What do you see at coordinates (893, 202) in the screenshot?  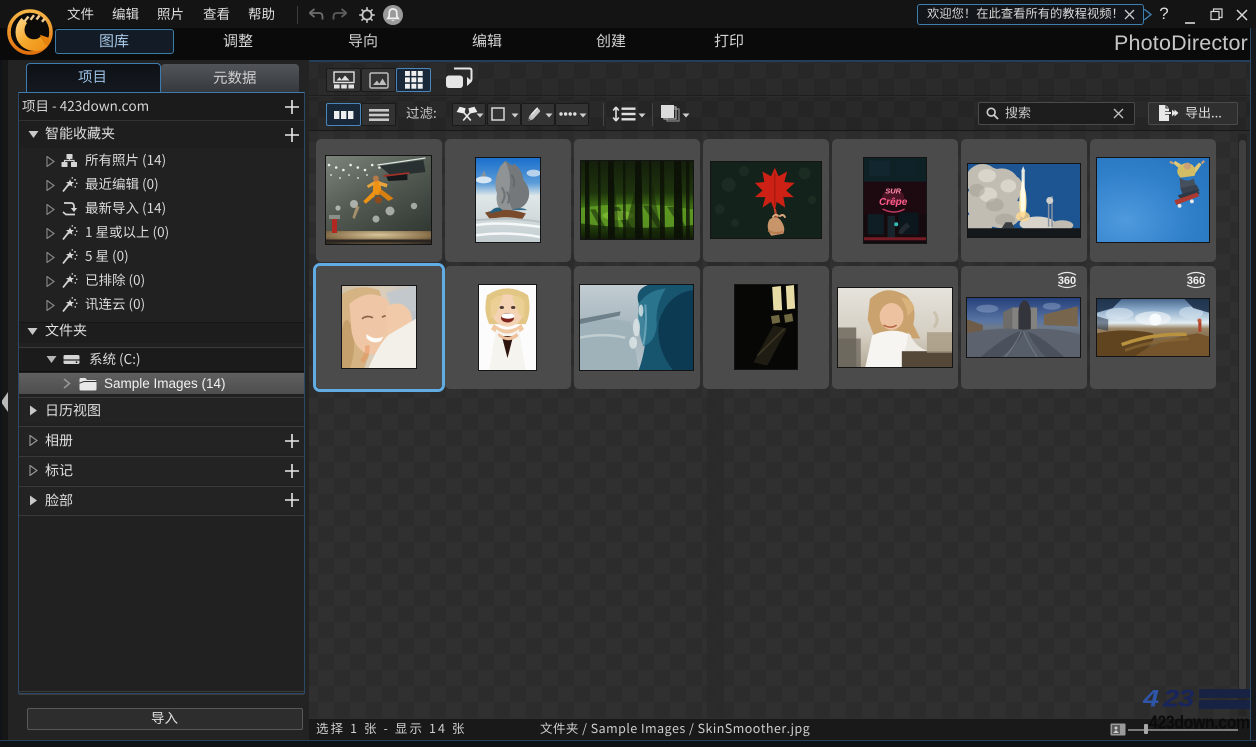 I see `svg-text: Crêpe` at bounding box center [893, 202].